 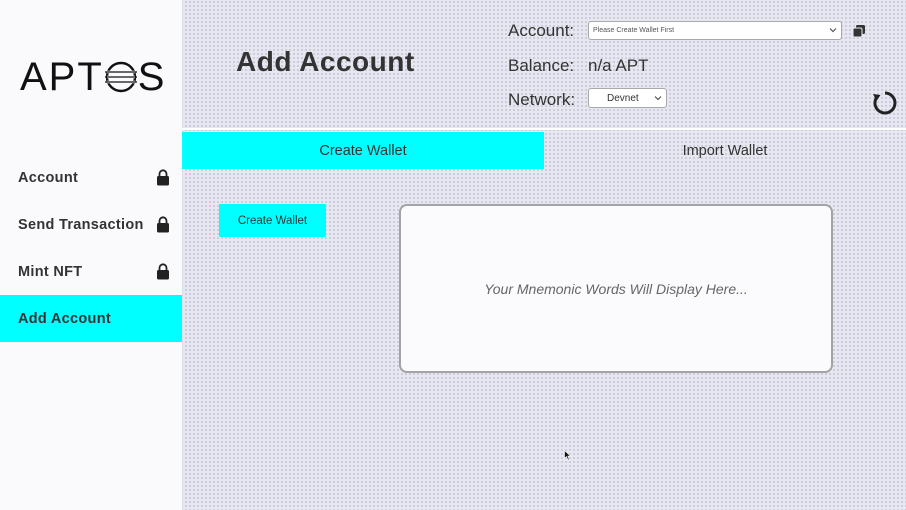 I want to click on sidebar-item-account: Account, so click(x=91, y=177).